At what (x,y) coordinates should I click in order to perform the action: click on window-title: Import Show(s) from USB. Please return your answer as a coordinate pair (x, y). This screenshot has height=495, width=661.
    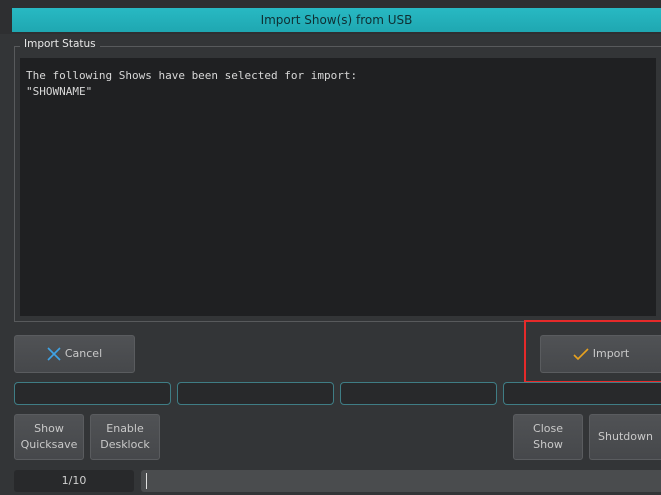
    Looking at the image, I should click on (336, 20).